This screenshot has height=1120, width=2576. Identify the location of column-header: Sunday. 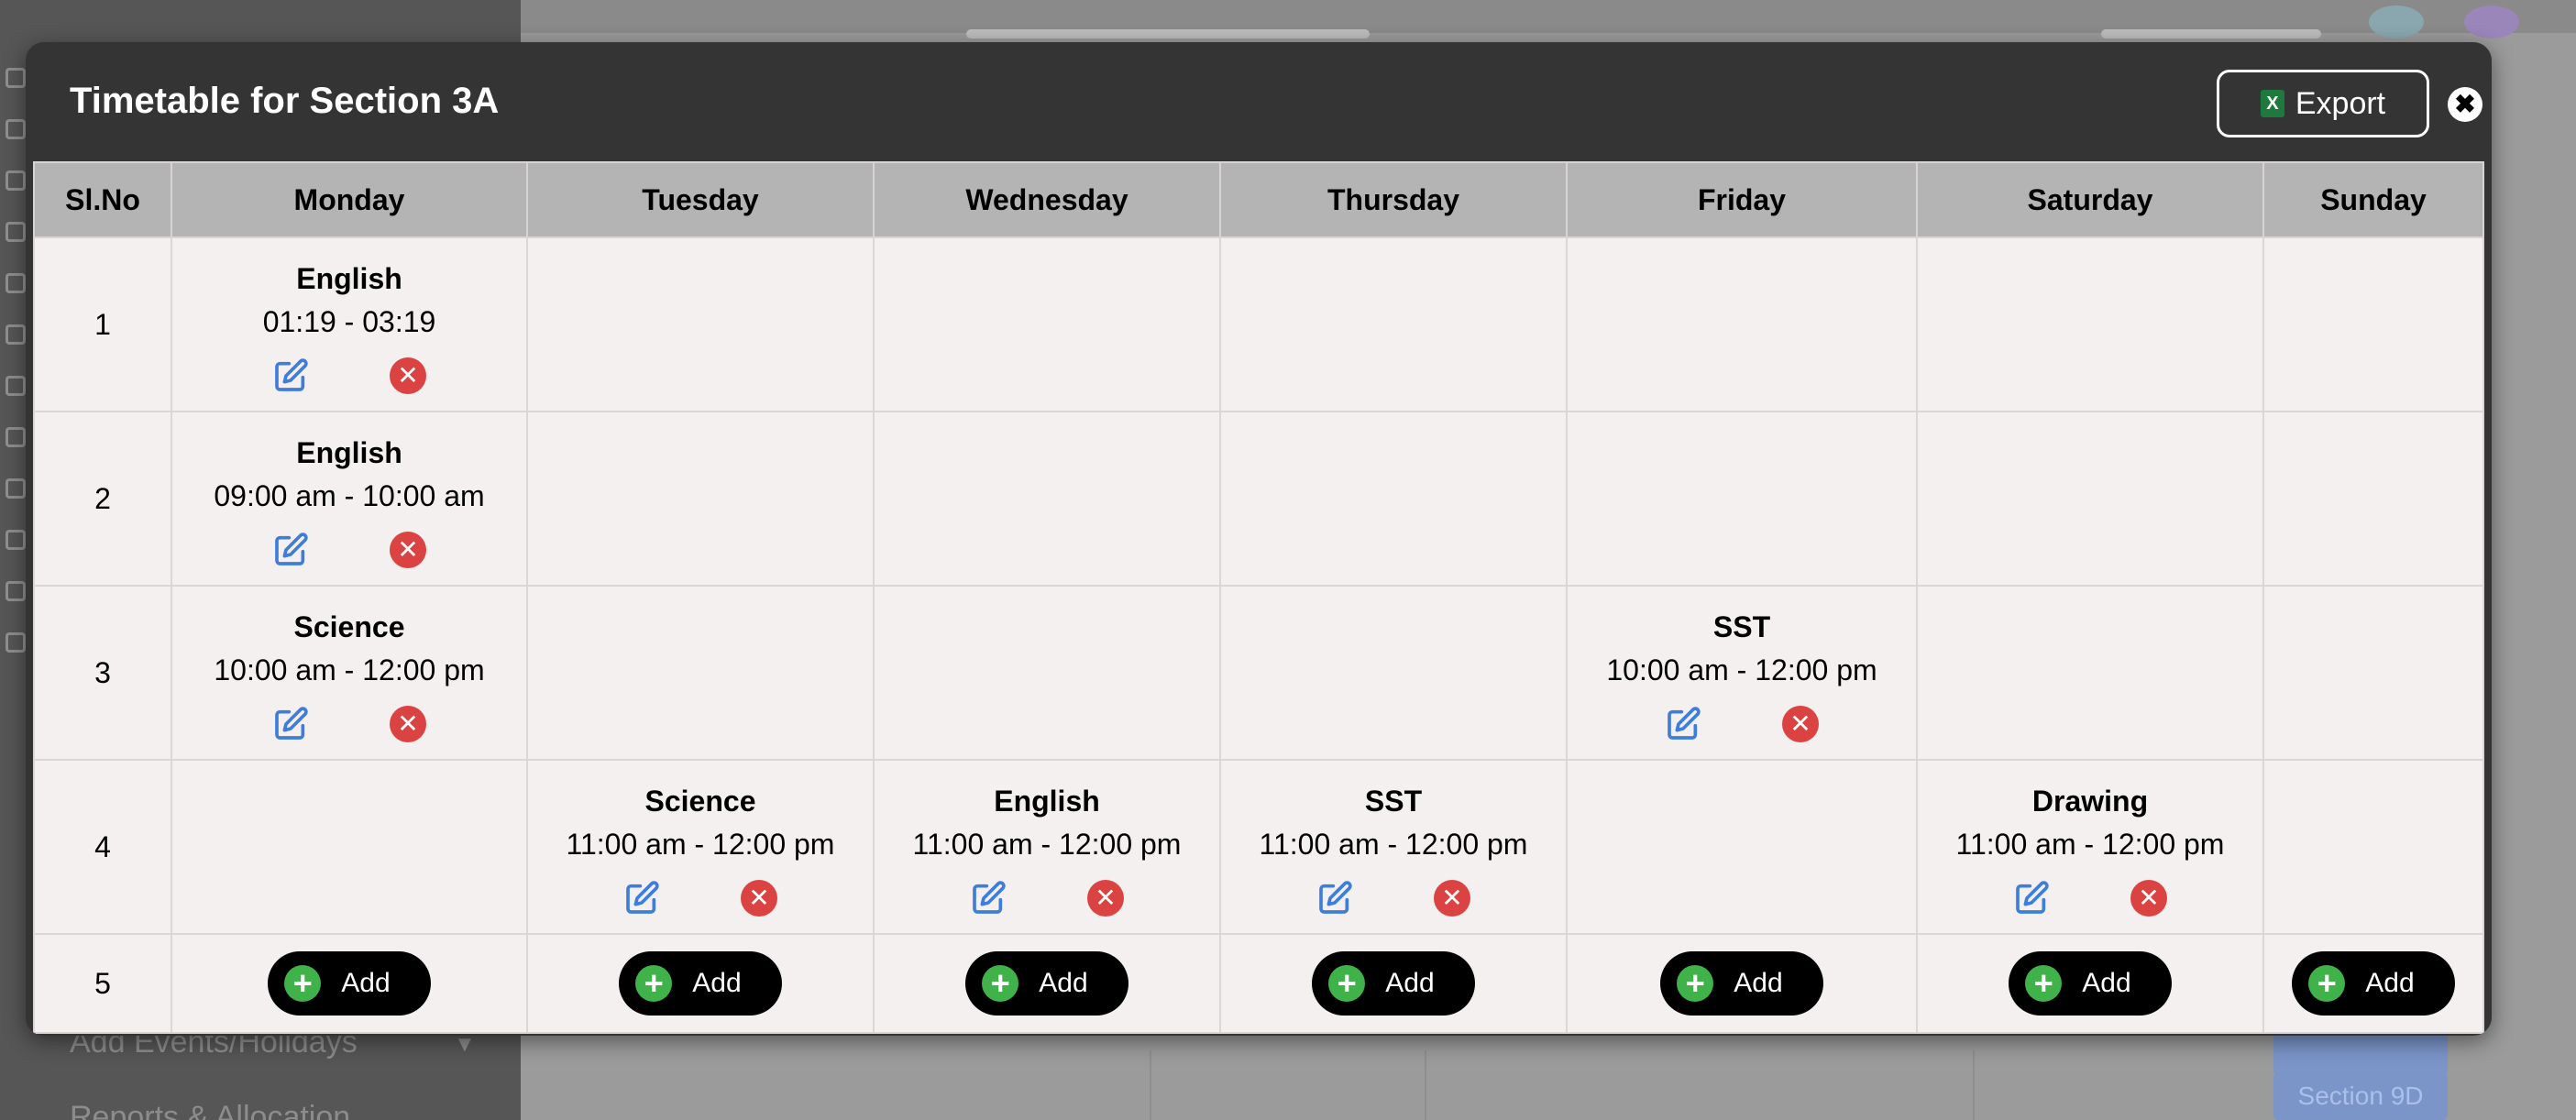
(2373, 199).